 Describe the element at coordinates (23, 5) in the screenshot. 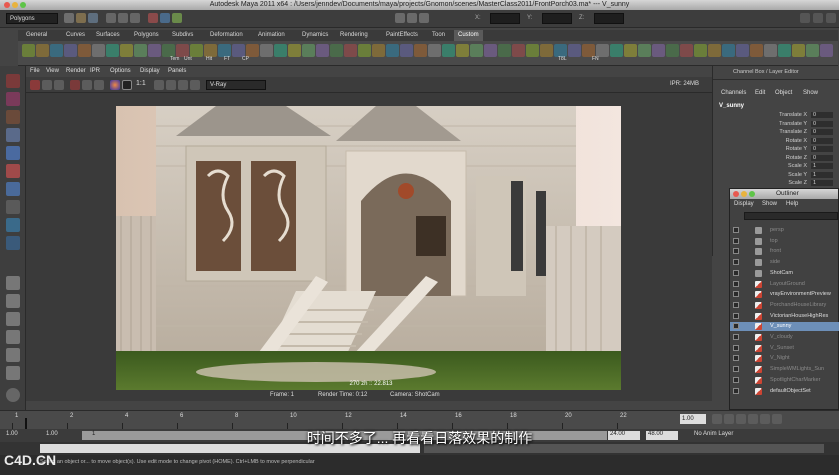

I see `zoom-window-icon` at that location.